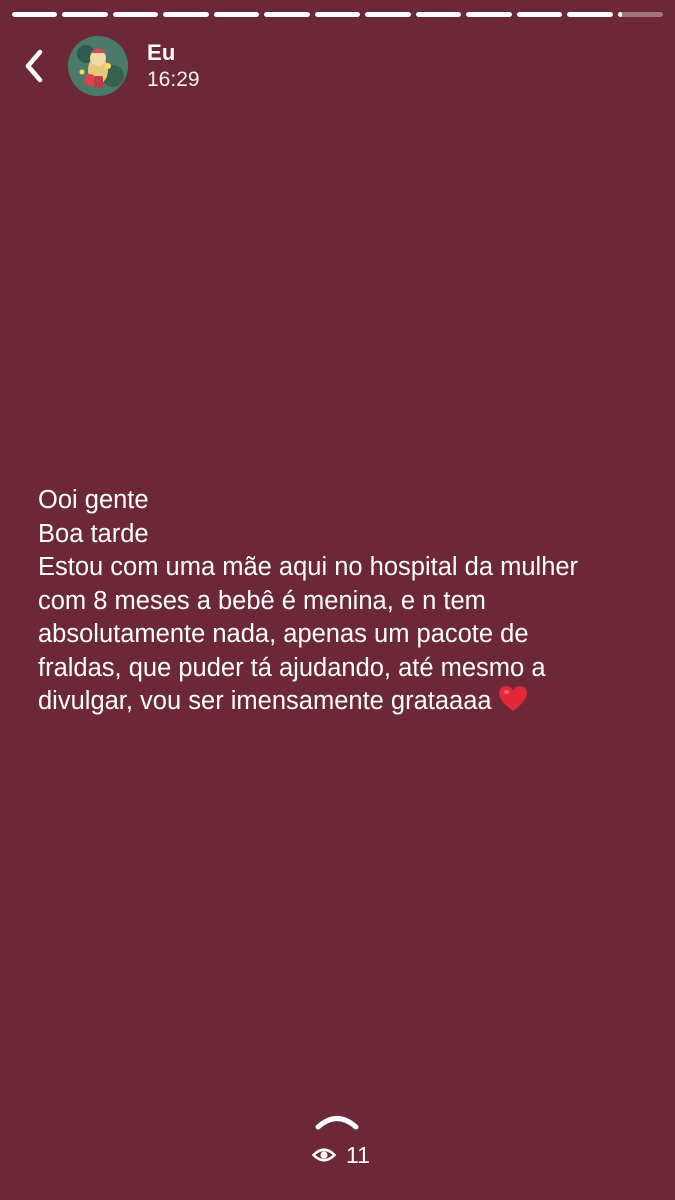  I want to click on views-counter: 11, so click(341, 1155).